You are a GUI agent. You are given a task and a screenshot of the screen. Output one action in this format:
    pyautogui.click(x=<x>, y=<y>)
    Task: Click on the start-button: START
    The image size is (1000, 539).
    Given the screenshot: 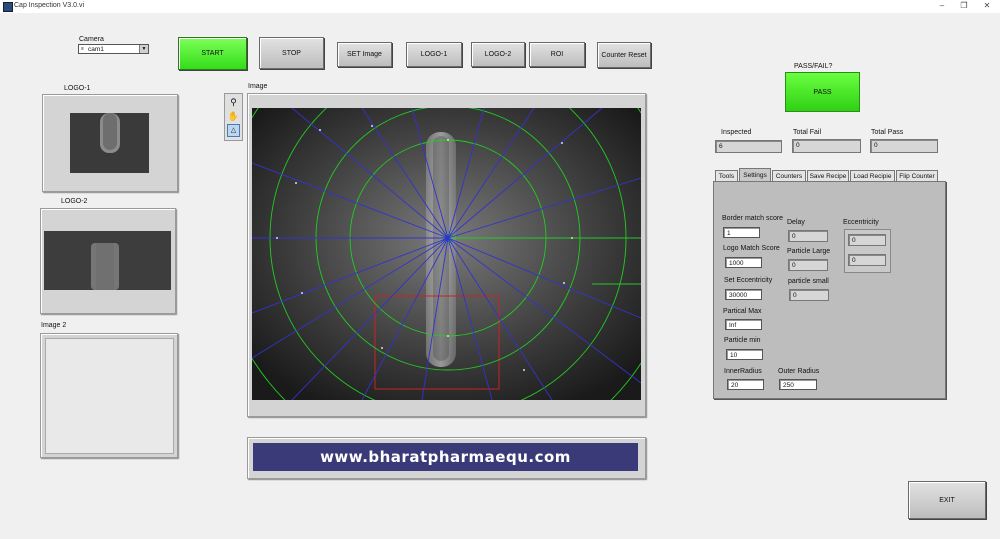 What is the action you would take?
    pyautogui.click(x=212, y=53)
    